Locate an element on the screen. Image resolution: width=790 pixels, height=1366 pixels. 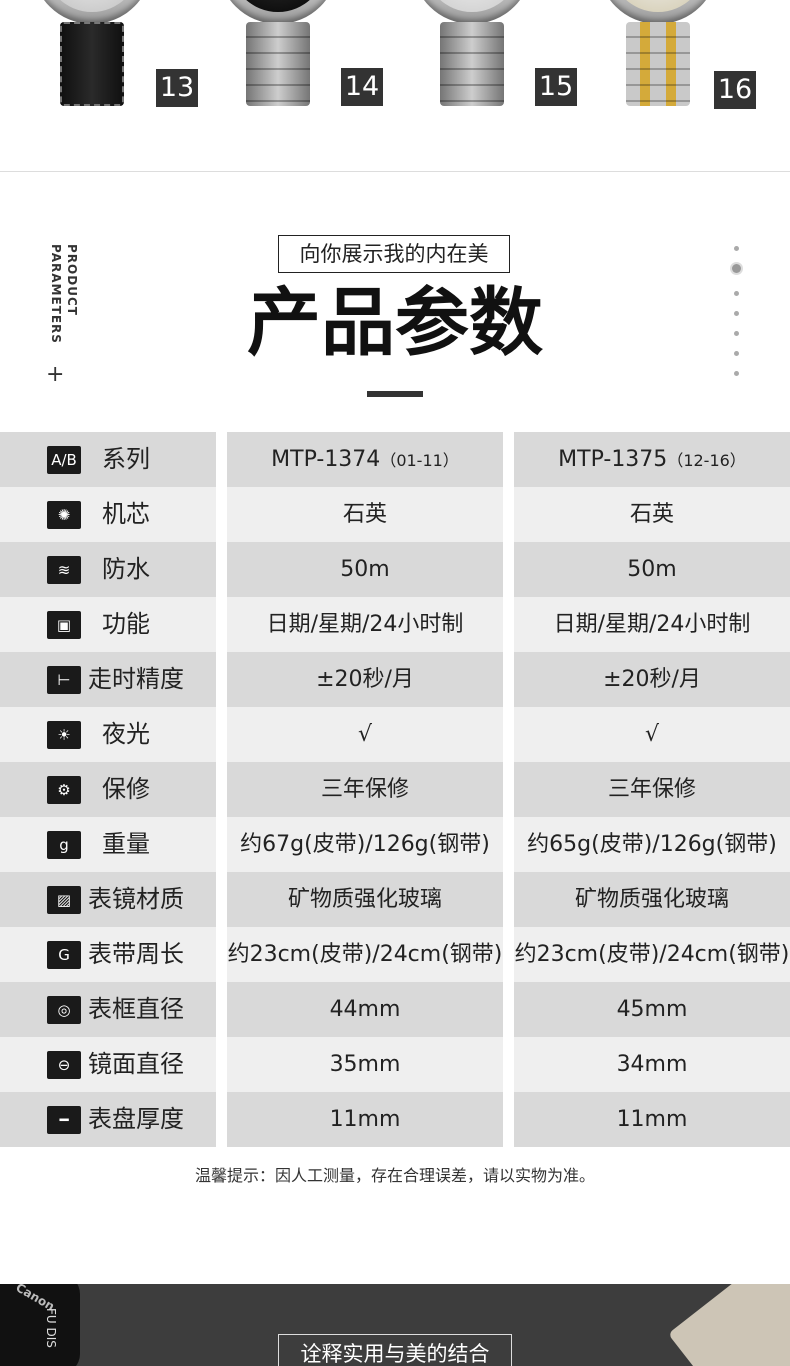
glass-icon: ▨ is located at coordinates (64, 900).